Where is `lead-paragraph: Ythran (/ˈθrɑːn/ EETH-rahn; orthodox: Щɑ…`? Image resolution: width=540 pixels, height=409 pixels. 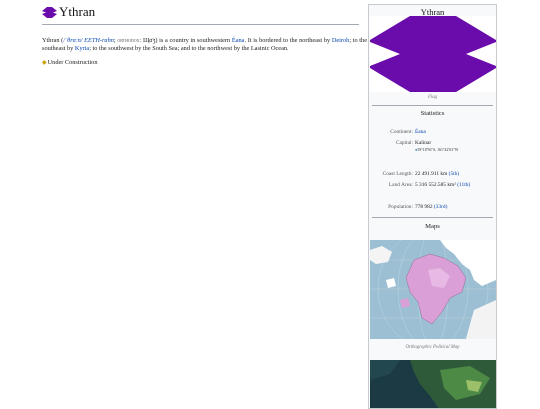 lead-paragraph: Ythran (/ˈθrɑːn/ EETH-rahn; orthodox: Щɑ… is located at coordinates (204, 45).